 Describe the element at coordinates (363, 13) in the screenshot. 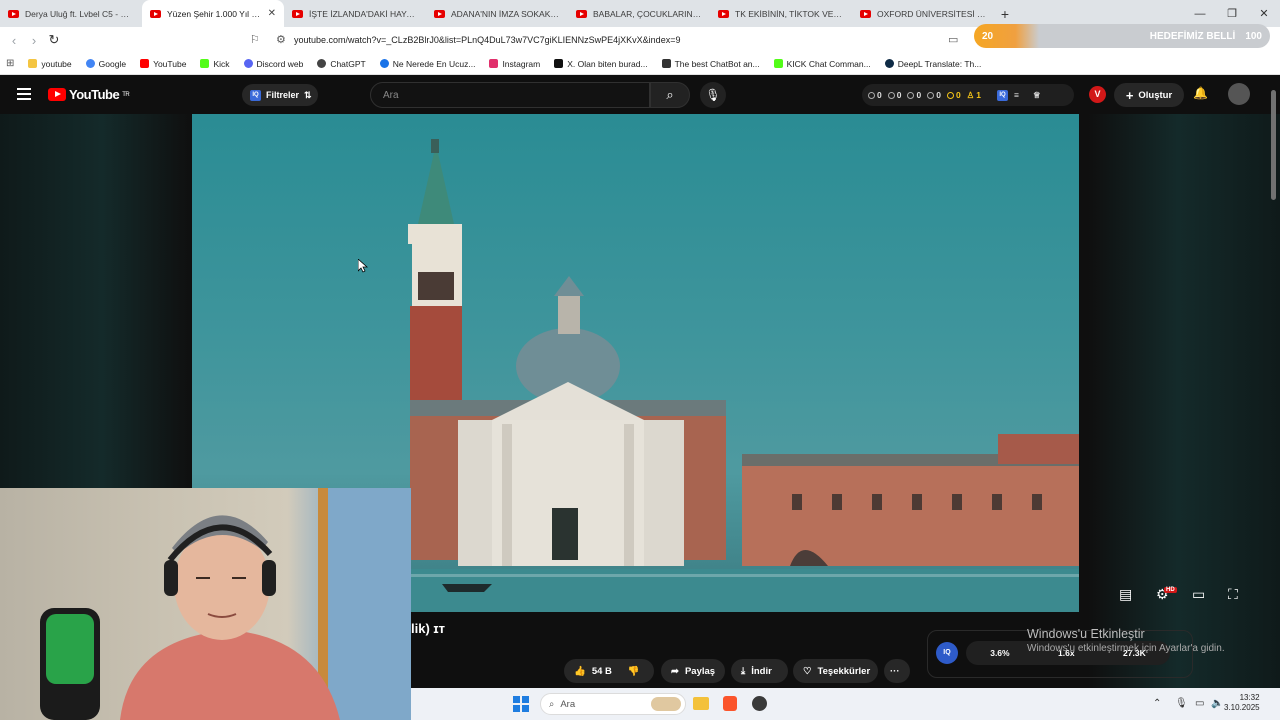

I see `tab-title: İŞTE İZLANDA'DAKİ HAYAT: Doğa` at that location.